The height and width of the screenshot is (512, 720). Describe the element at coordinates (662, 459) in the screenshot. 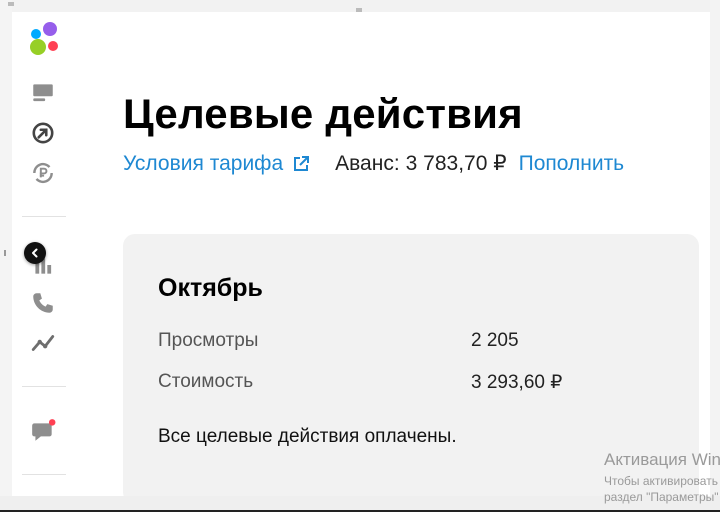

I see `windows-activation-watermark: Активация Win` at that location.